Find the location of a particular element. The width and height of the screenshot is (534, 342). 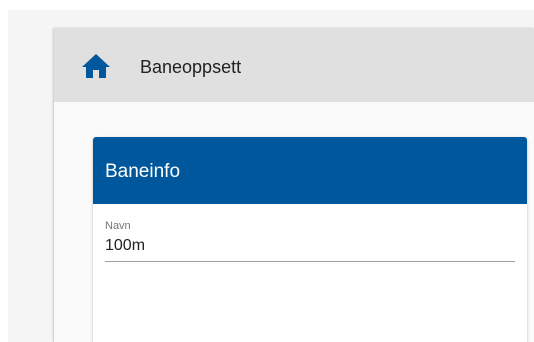

card-title: Baneinfo is located at coordinates (143, 171).